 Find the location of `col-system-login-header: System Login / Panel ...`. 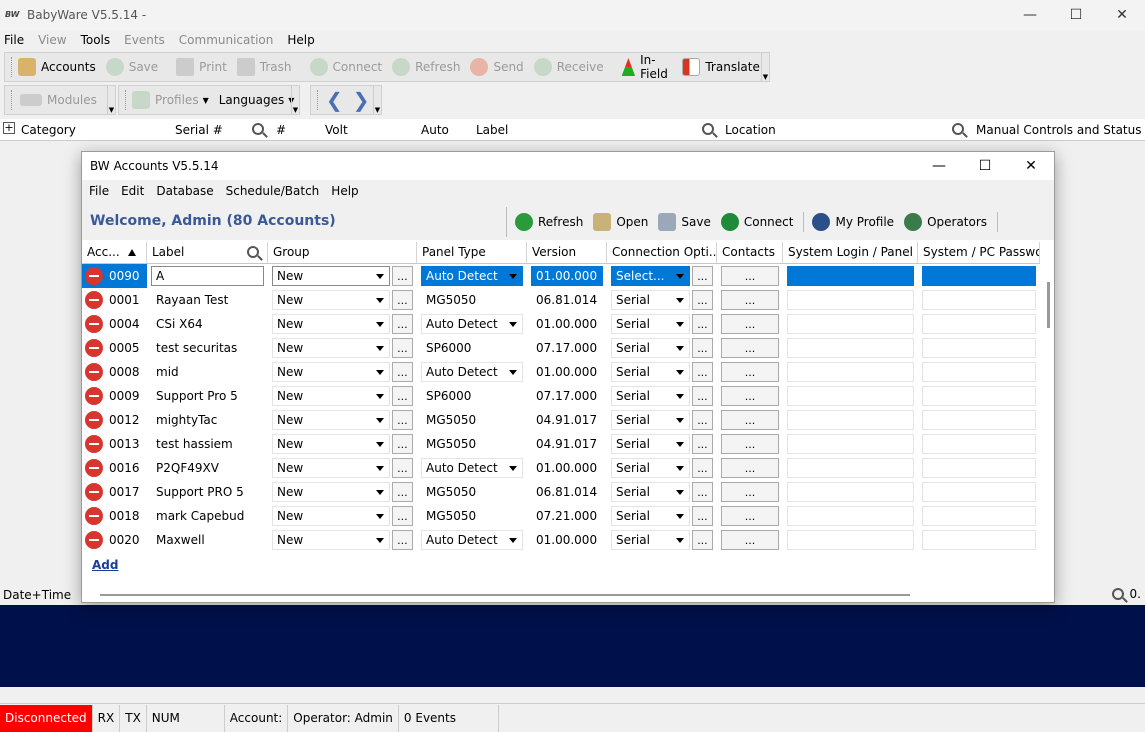

col-system-login-header: System Login / Panel ... is located at coordinates (850, 252).